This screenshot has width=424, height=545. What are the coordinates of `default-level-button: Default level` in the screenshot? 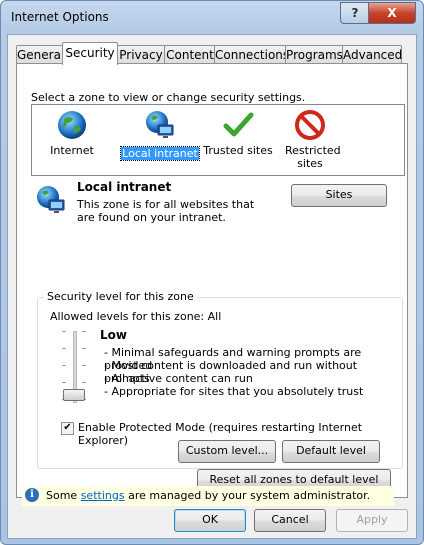 It's located at (331, 451).